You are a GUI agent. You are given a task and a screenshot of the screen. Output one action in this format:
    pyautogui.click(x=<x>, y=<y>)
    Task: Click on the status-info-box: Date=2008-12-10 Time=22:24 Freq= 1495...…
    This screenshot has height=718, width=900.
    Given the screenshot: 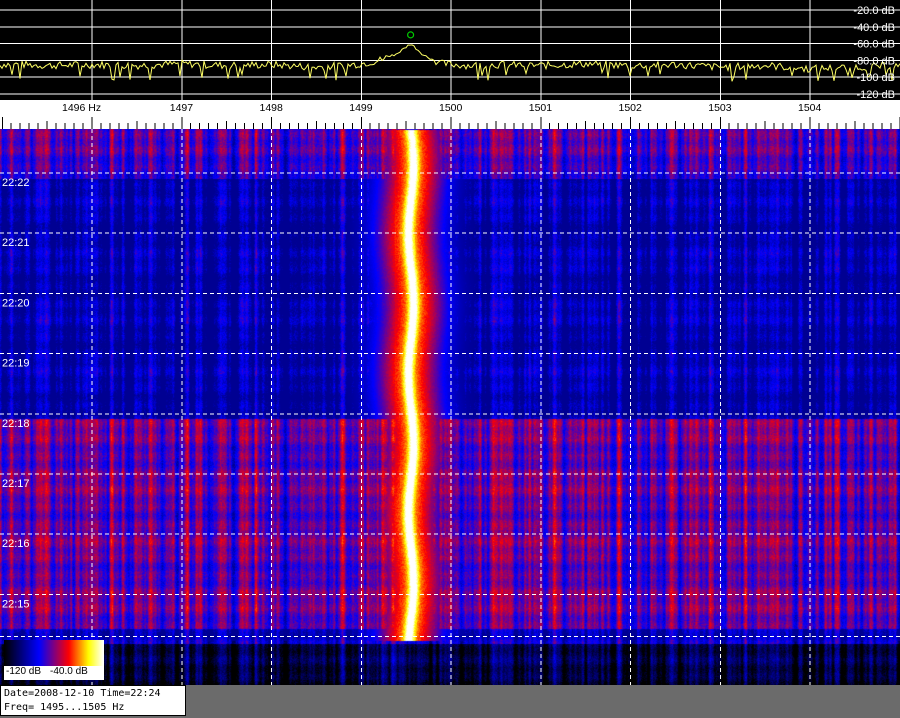 What is the action you would take?
    pyautogui.click(x=93, y=700)
    